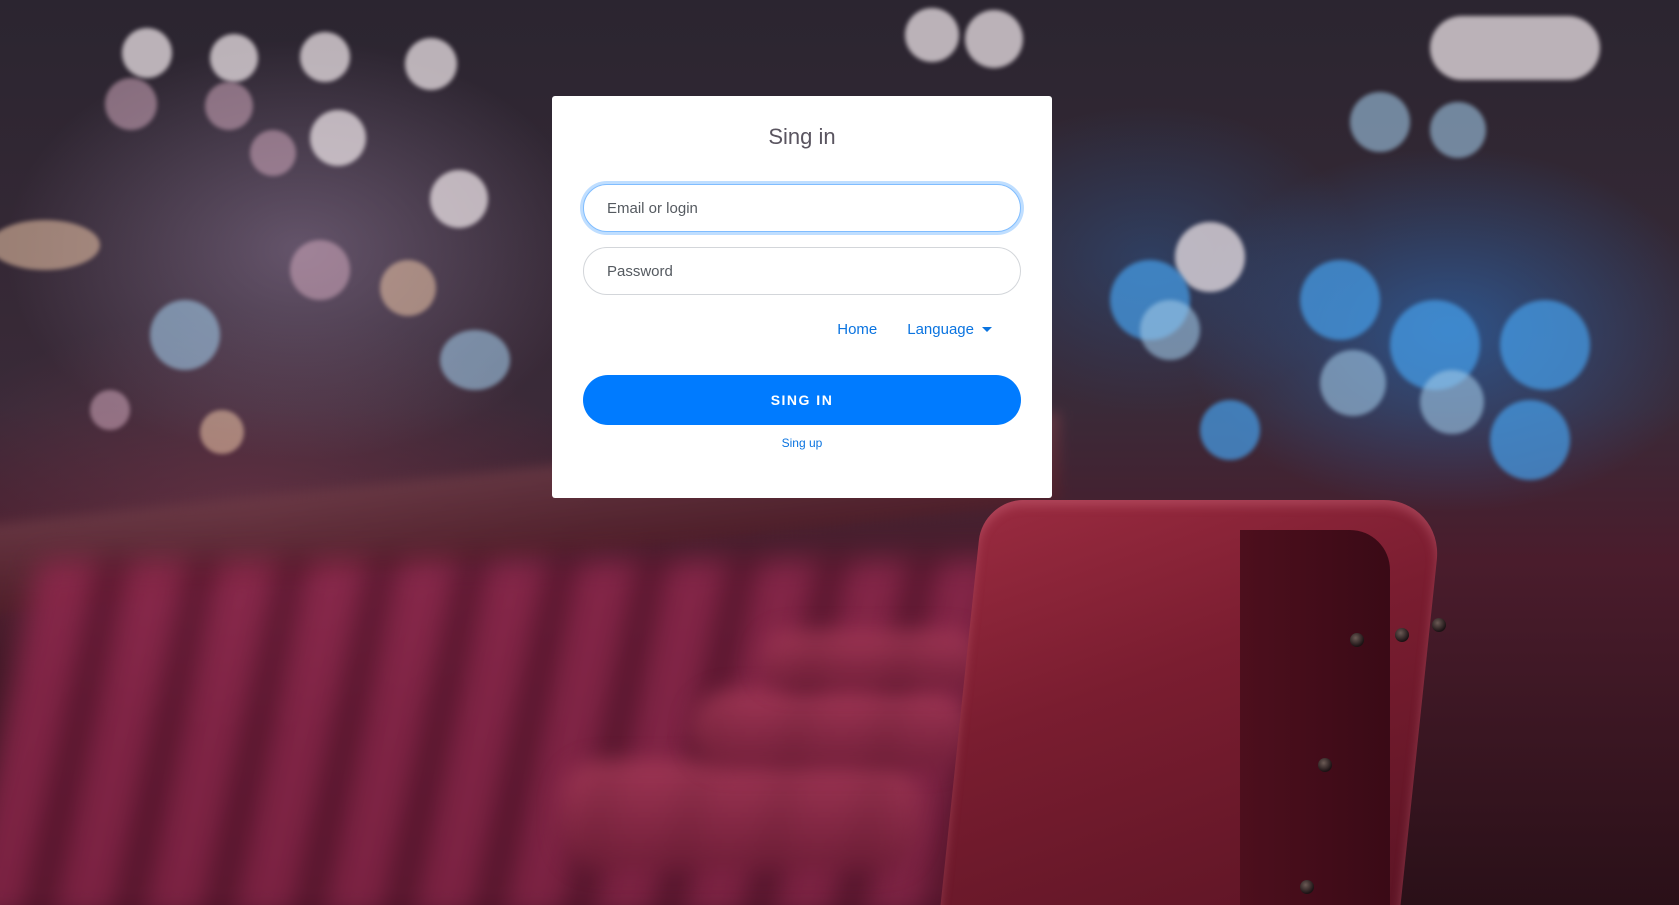 Image resolution: width=1679 pixels, height=905 pixels. I want to click on login-links: Home Language, so click(914, 329).